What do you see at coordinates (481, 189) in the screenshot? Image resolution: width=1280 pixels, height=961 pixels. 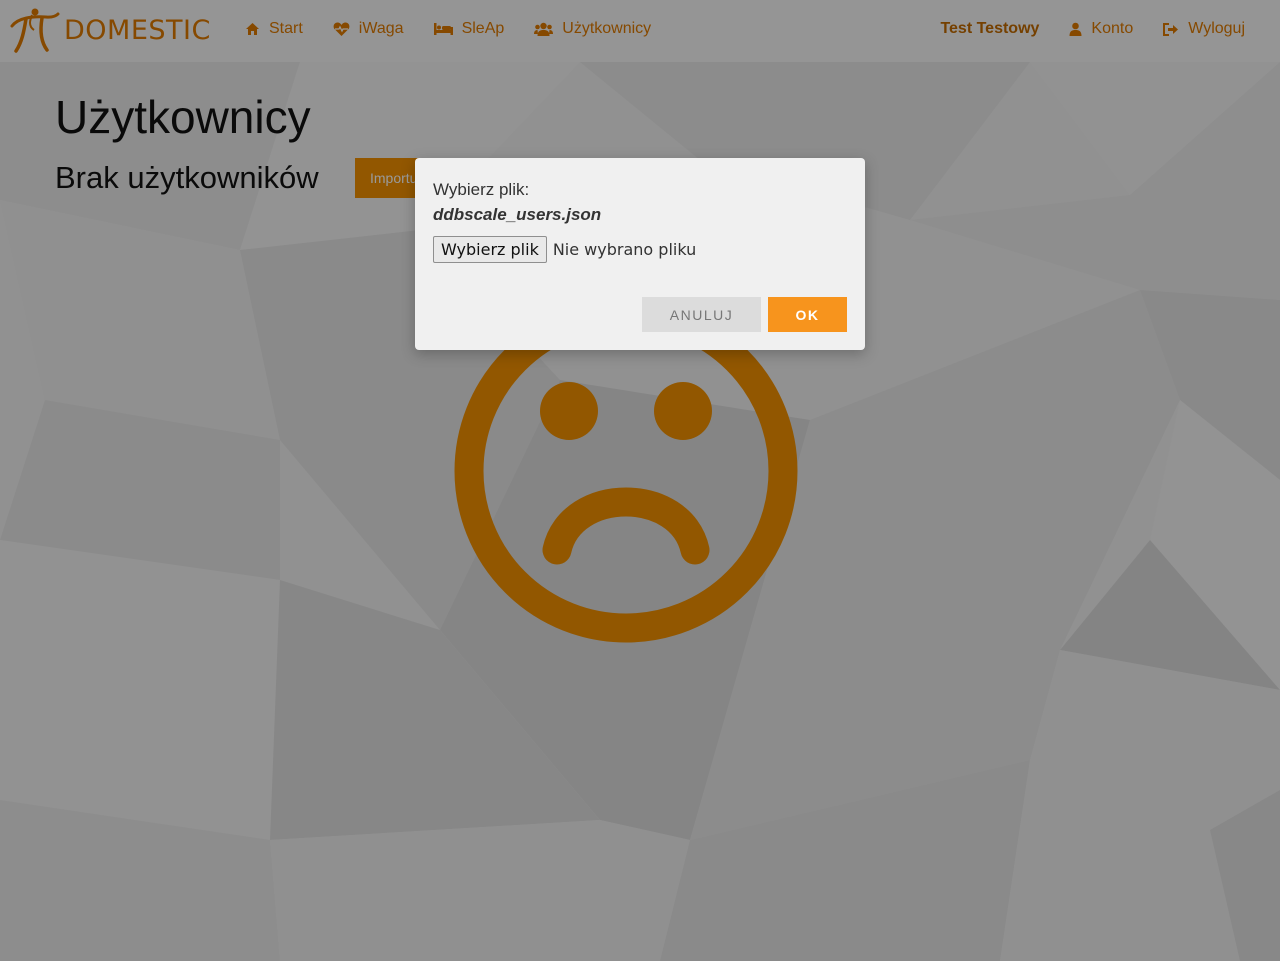 I see `dialog-label: Wybierz plik:` at bounding box center [481, 189].